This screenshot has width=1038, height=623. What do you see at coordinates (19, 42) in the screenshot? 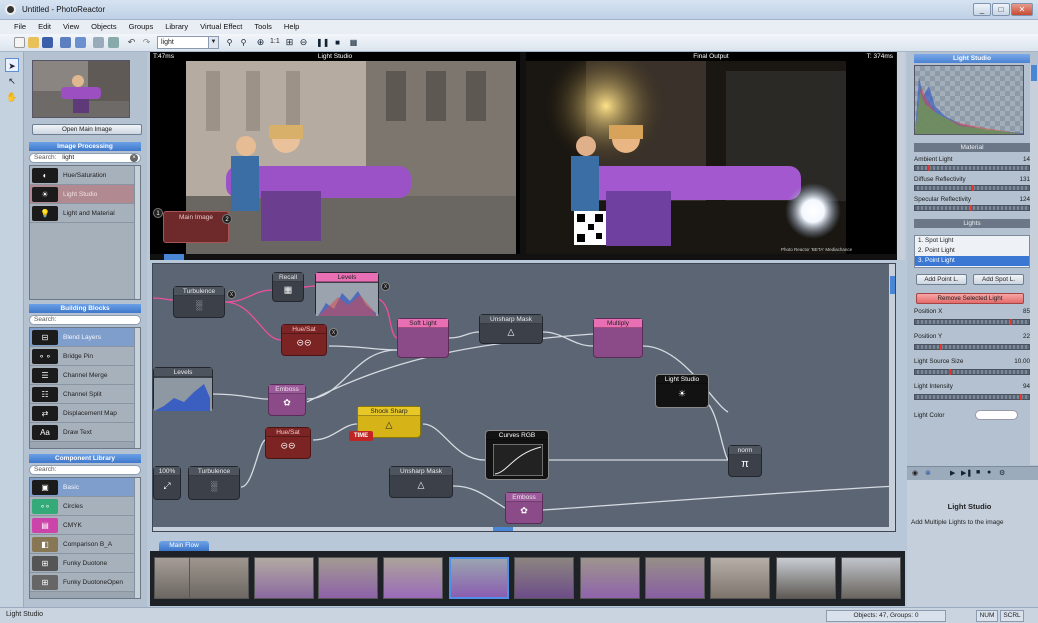
I see `new-file-icon` at bounding box center [19, 42].